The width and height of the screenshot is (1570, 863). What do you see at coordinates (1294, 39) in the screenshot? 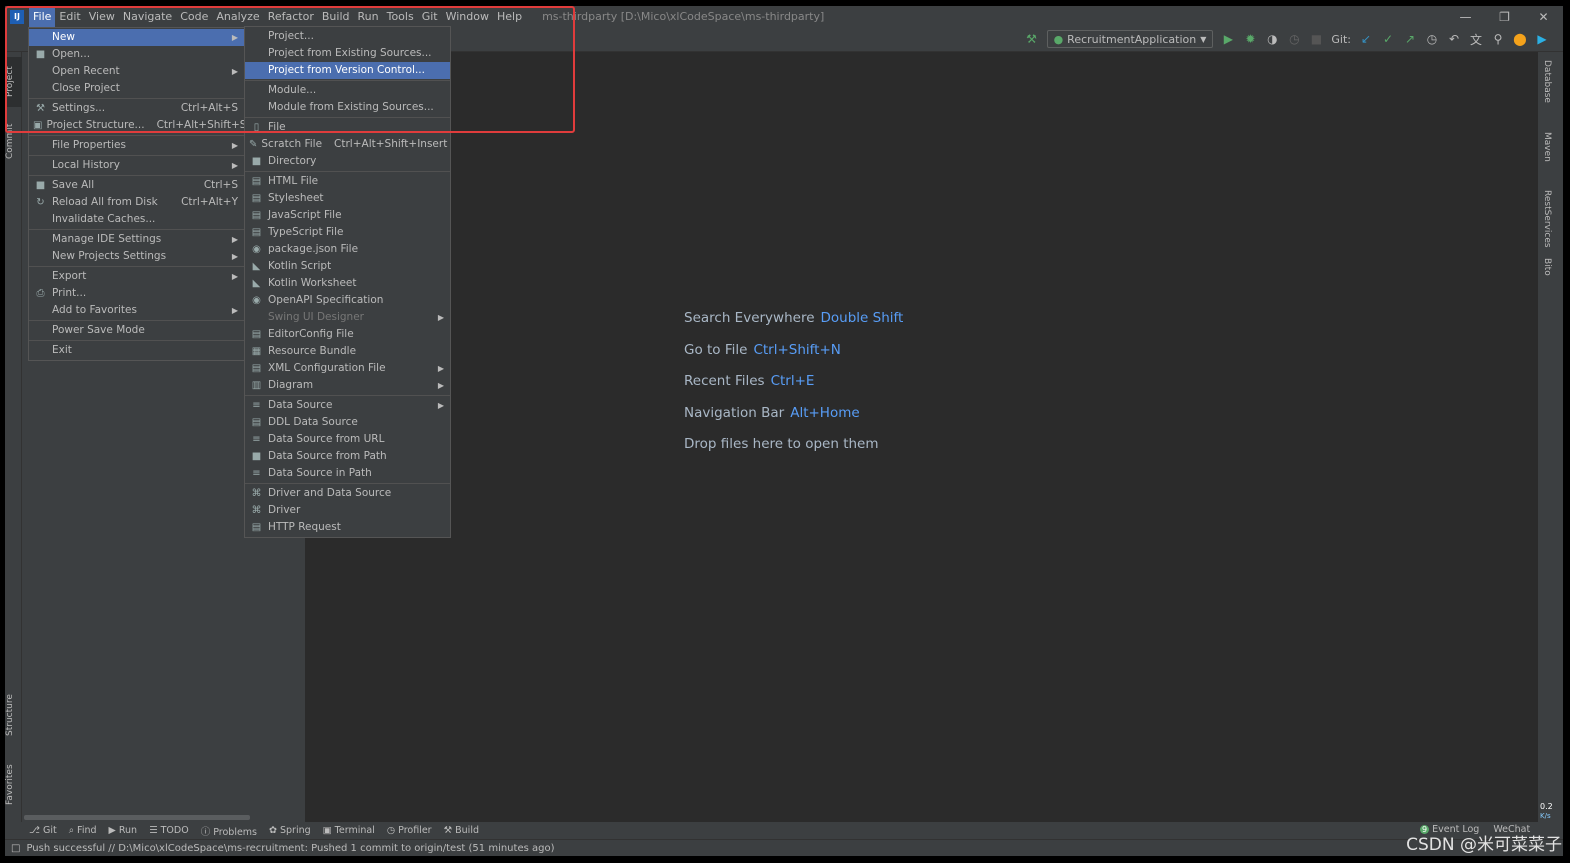
I see `profile-icon: ◷` at bounding box center [1294, 39].